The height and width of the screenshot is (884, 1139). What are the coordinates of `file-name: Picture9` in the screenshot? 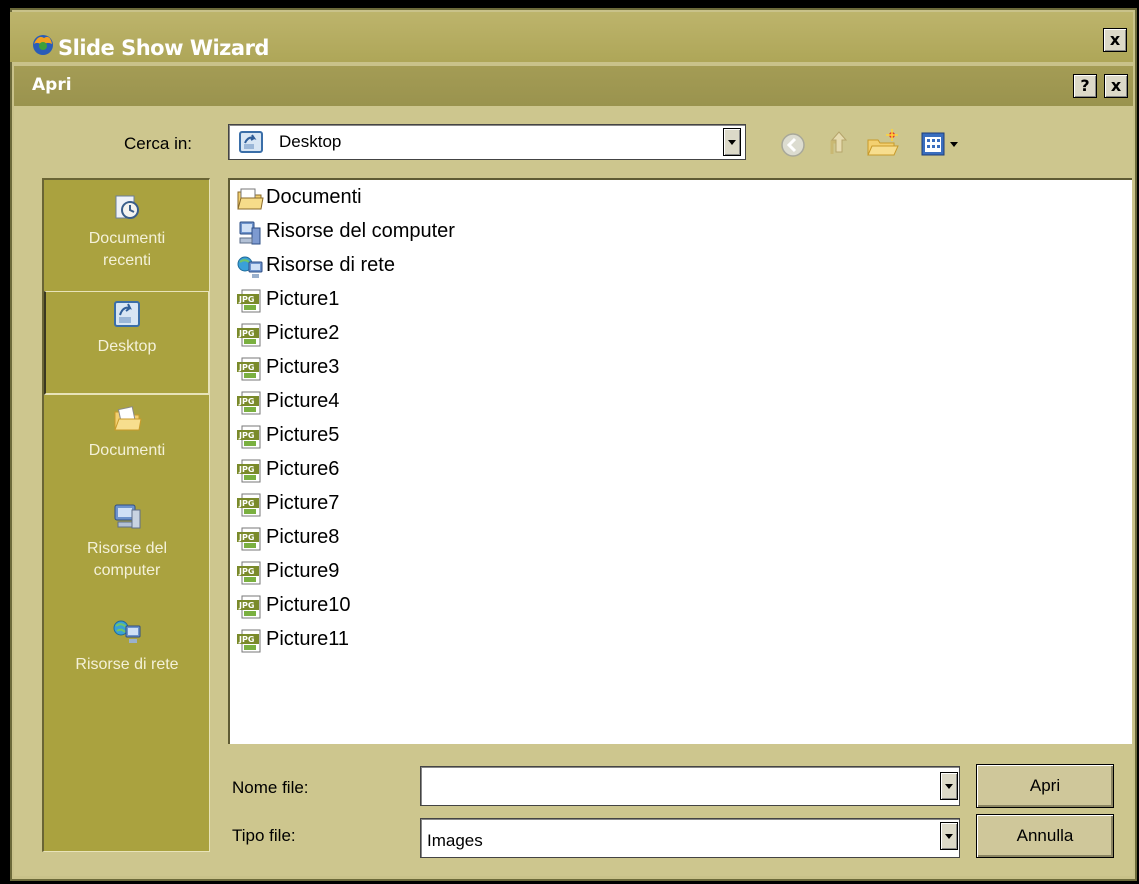 It's located at (303, 571).